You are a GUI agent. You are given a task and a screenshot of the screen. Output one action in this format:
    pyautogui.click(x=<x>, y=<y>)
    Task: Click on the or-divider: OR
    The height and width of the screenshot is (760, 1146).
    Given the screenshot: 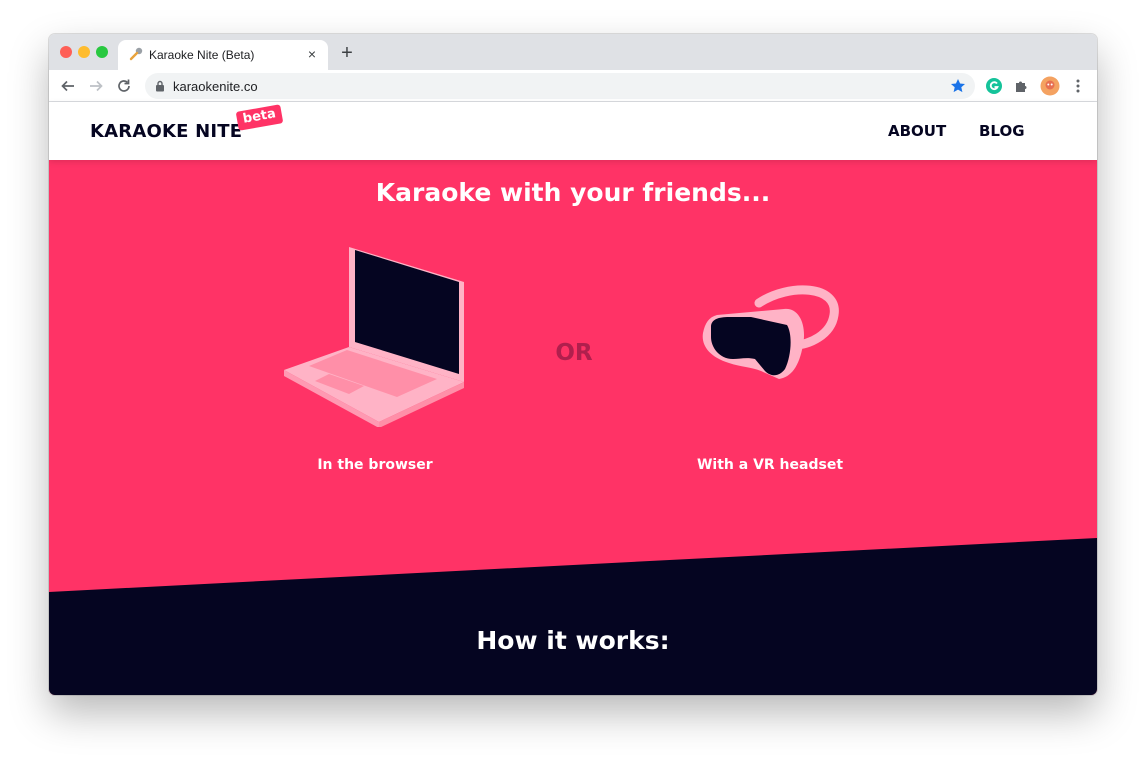 What is the action you would take?
    pyautogui.click(x=574, y=353)
    